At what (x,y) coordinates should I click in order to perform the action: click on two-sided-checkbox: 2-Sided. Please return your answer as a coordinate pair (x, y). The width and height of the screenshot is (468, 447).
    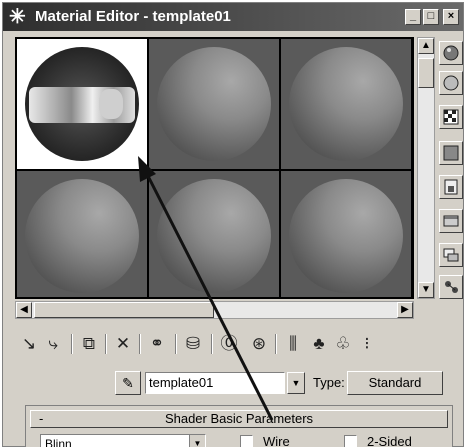
    Looking at the image, I should click on (378, 440).